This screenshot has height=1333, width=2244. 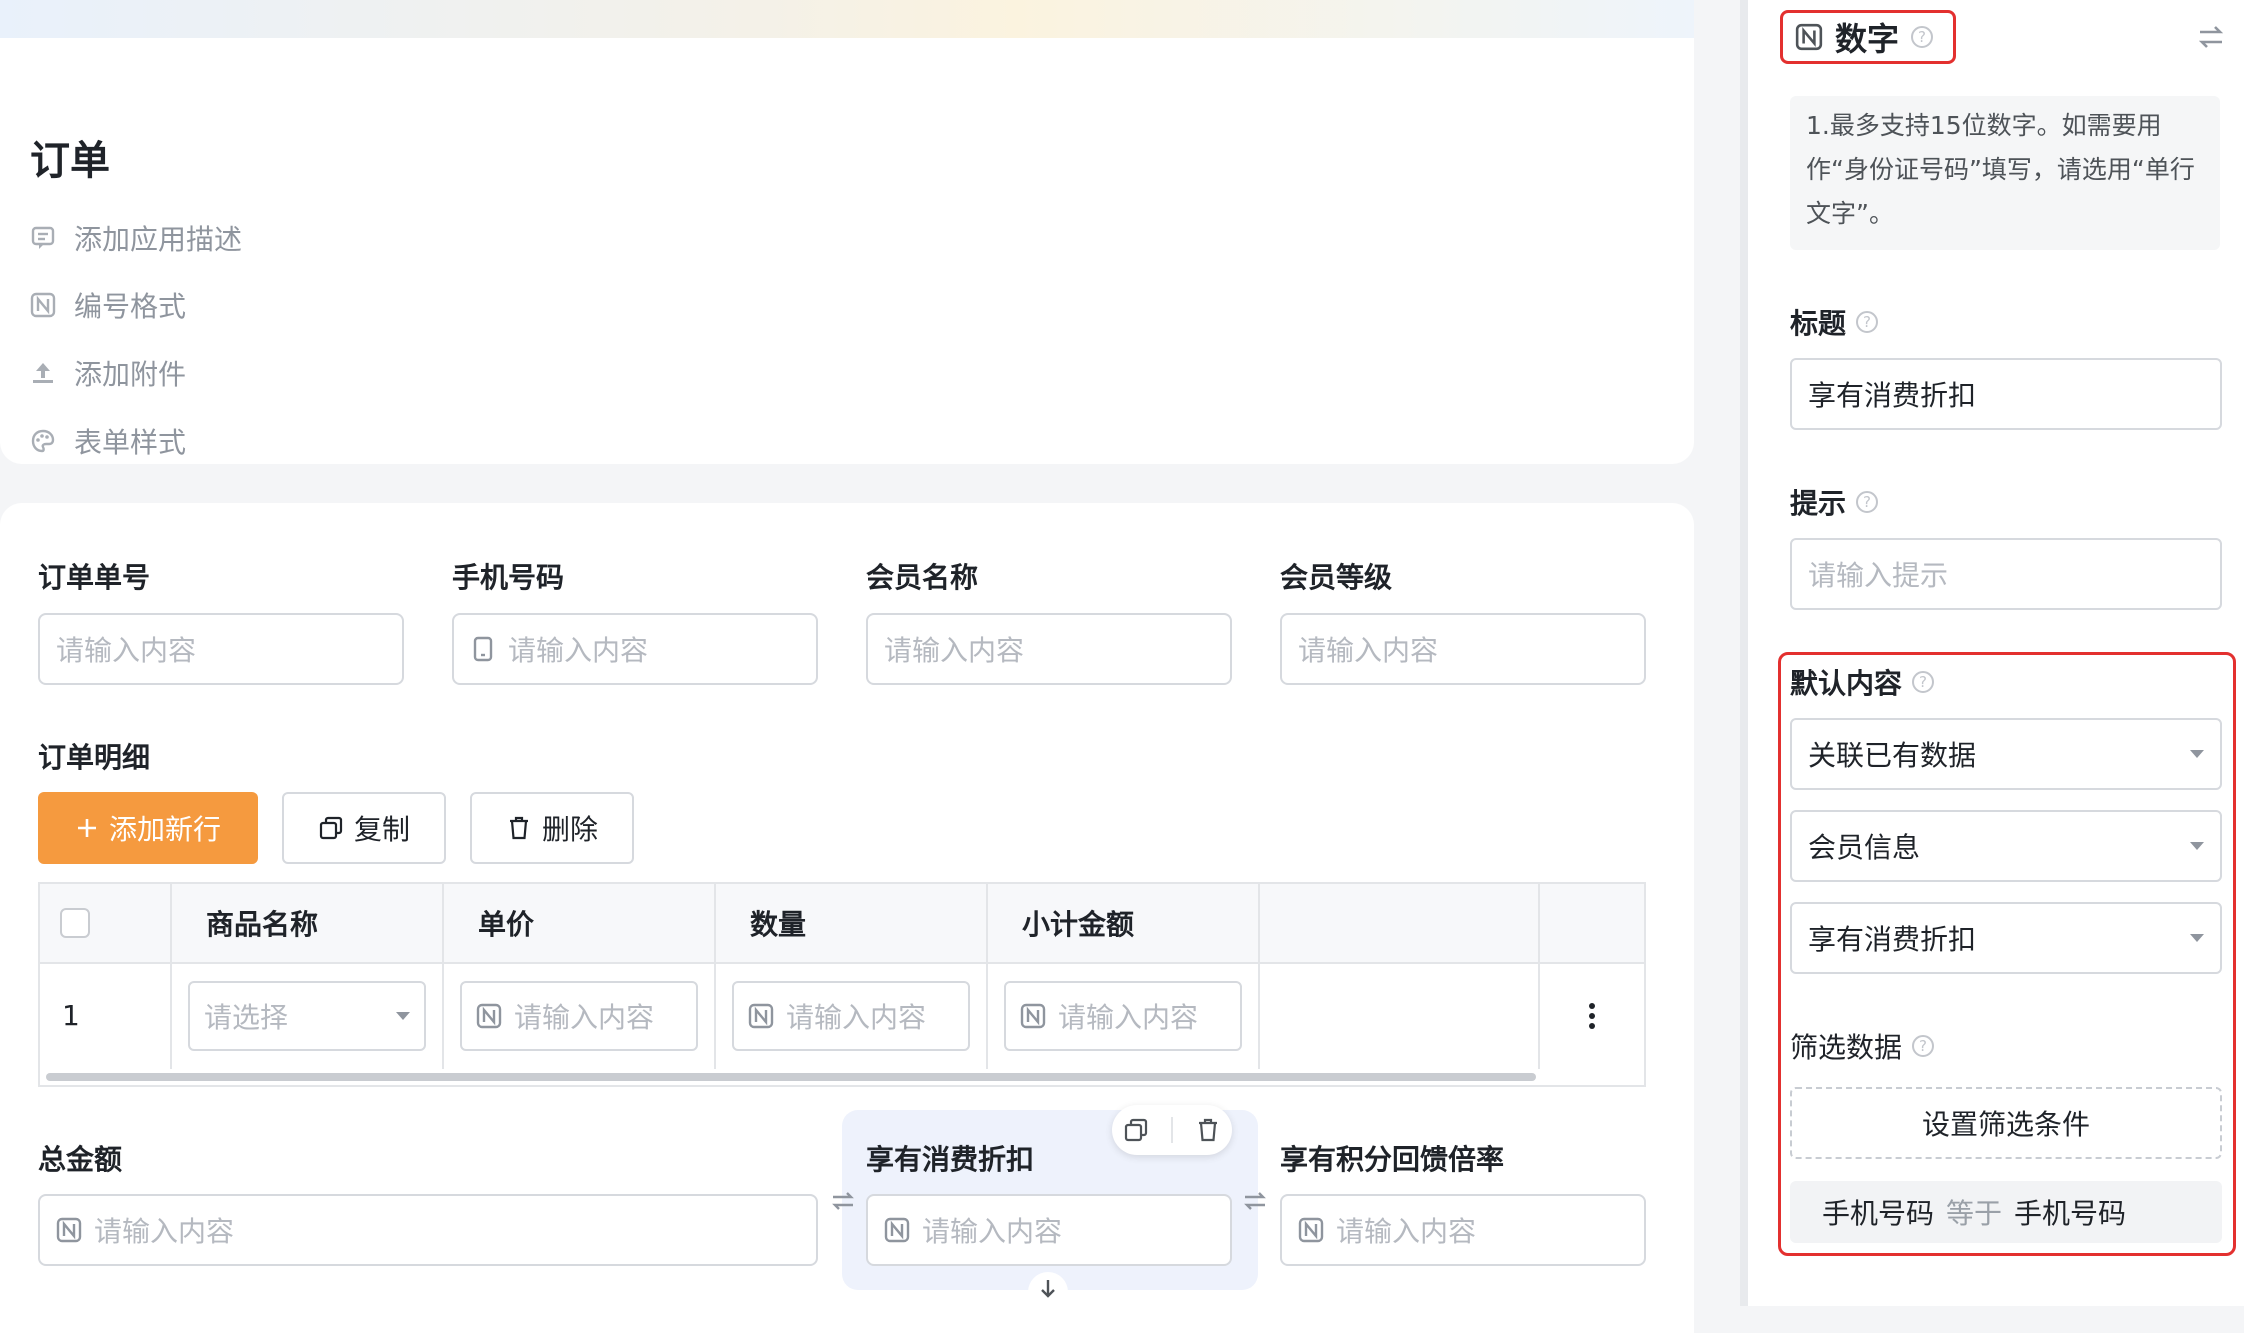 I want to click on member-name-input: 请输入内容, so click(x=1049, y=649).